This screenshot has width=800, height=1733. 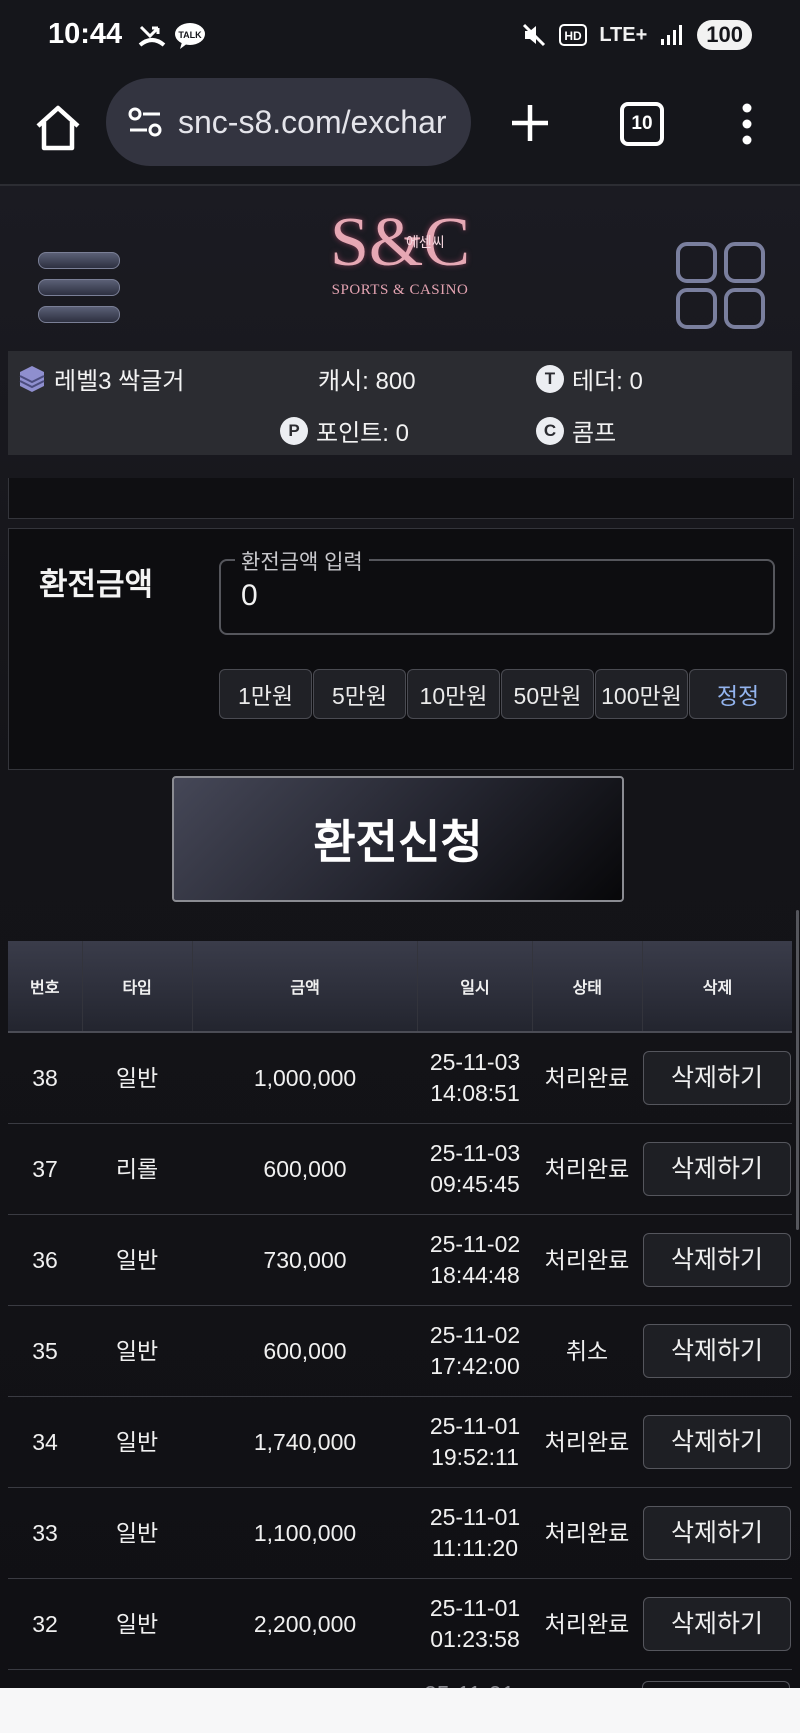 What do you see at coordinates (587, 1350) in the screenshot?
I see `row-status: 취소` at bounding box center [587, 1350].